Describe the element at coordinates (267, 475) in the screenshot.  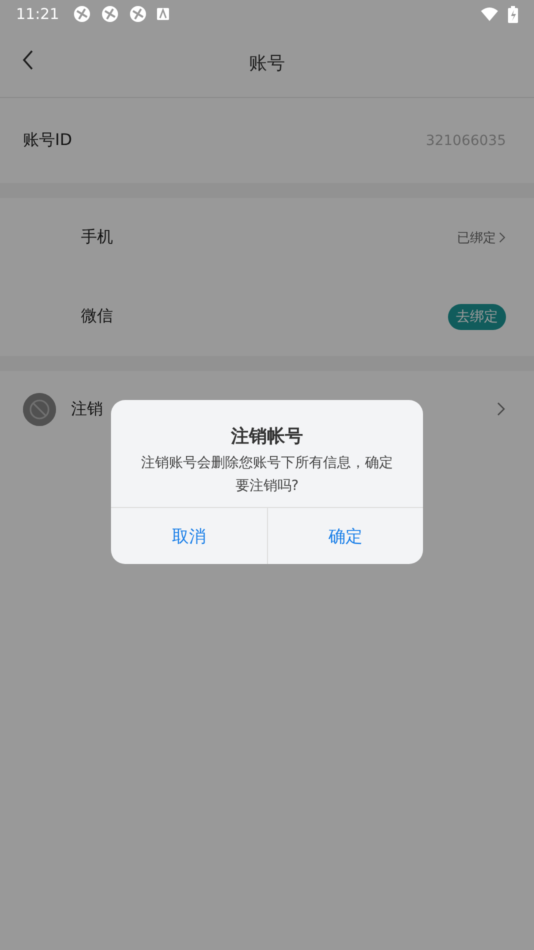
I see `dialog-message: 注销账号会删除您账号下所有信息，确定要注销吗?` at that location.